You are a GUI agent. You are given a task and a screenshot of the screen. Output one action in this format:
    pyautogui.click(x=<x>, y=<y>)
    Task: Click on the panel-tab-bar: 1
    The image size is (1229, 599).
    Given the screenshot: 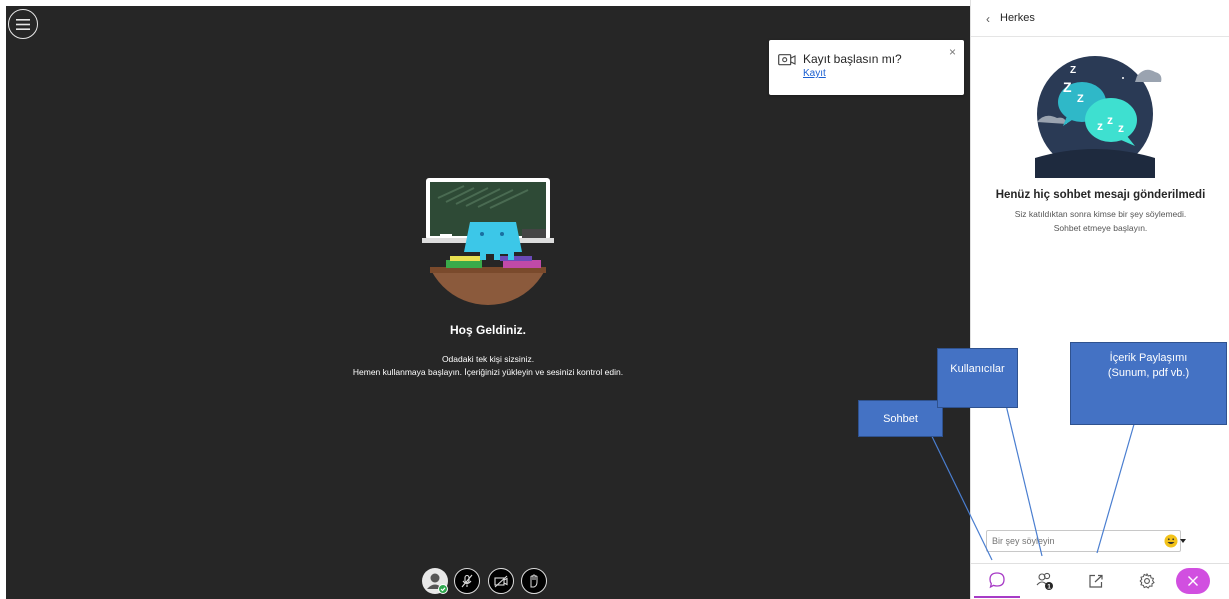 What is the action you would take?
    pyautogui.click(x=1100, y=581)
    